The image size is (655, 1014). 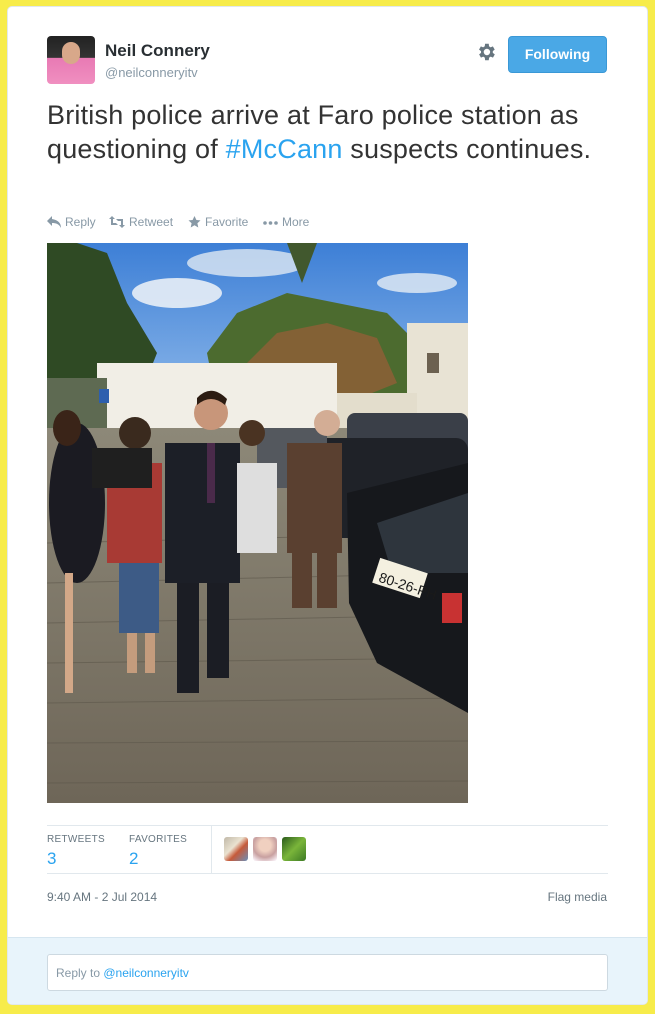 I want to click on retweet-action: Retweet, so click(x=141, y=222).